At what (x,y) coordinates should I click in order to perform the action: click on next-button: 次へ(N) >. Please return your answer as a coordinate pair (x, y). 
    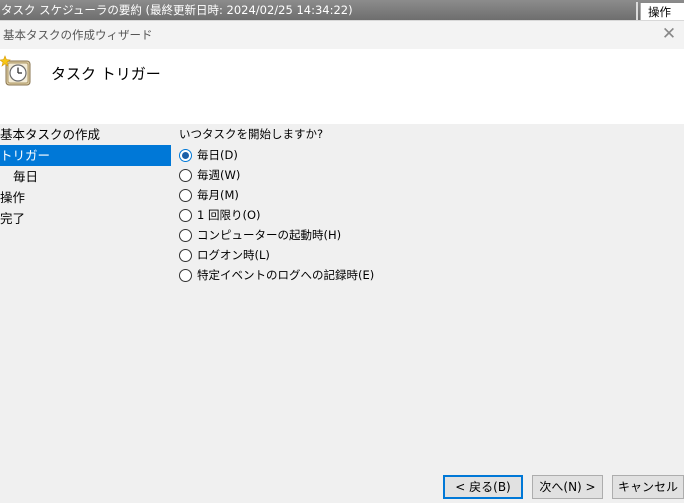
    Looking at the image, I should click on (567, 487).